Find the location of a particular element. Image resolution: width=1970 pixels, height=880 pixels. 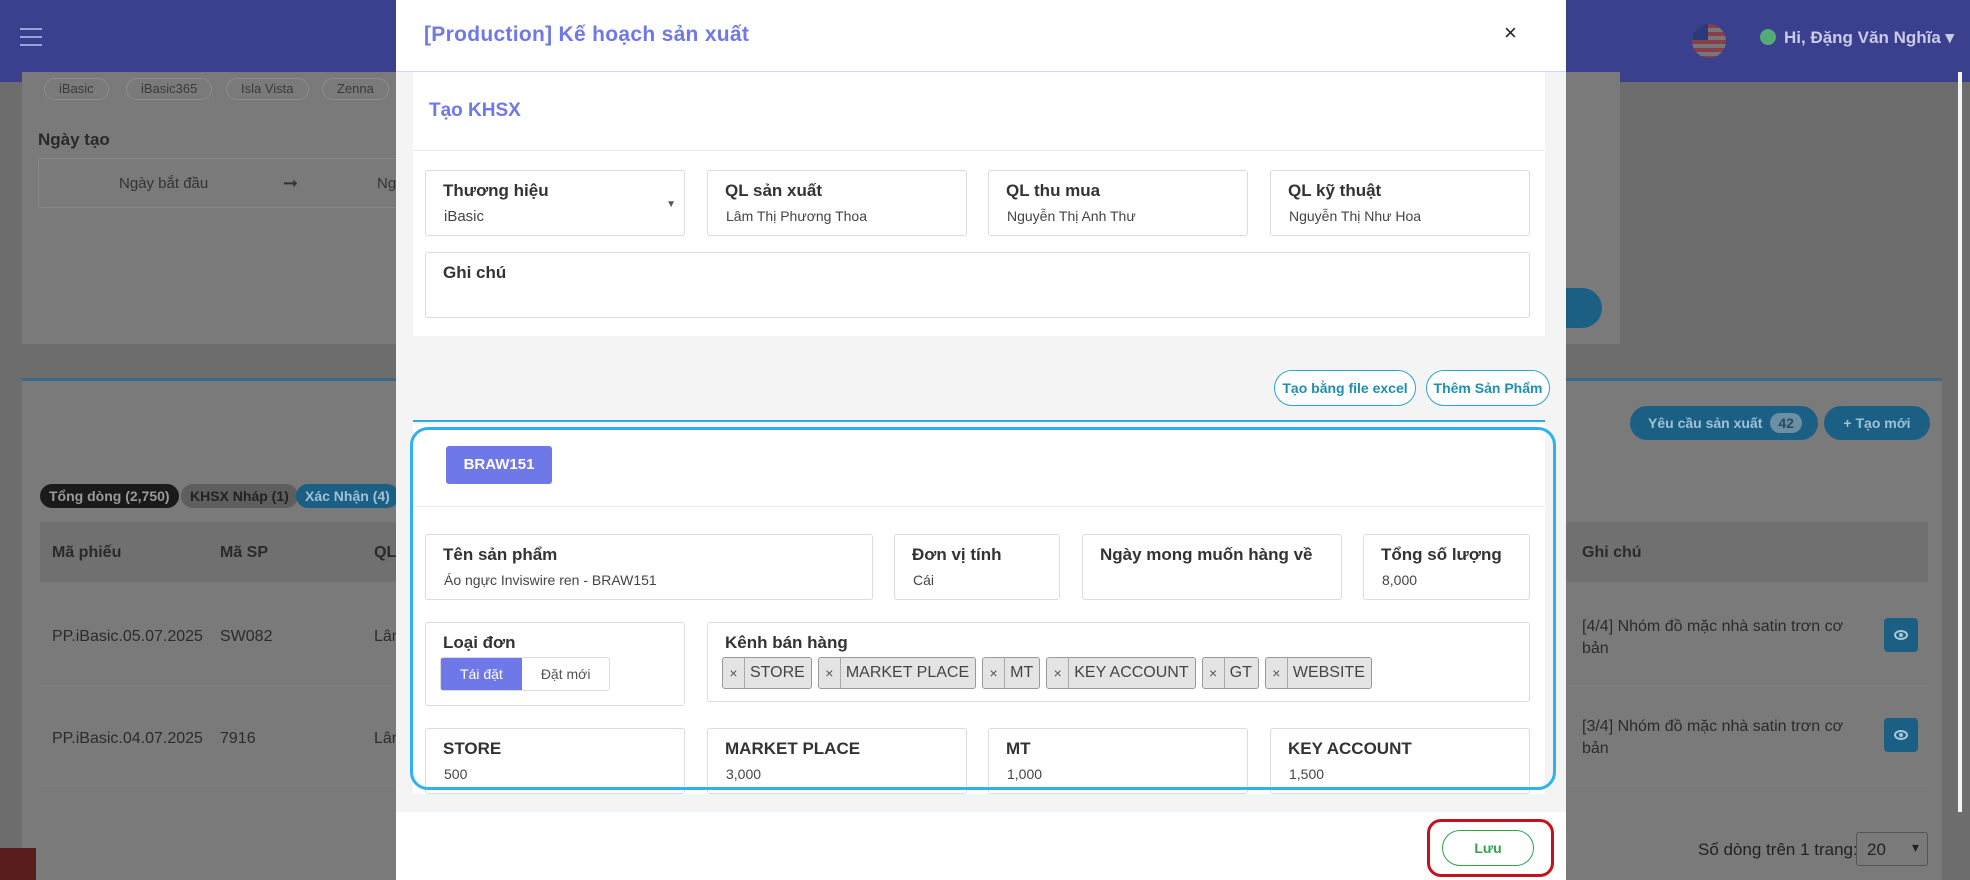

ql-ky-thuat-value: Nguyễn Thị Như Hoa is located at coordinates (1355, 216).